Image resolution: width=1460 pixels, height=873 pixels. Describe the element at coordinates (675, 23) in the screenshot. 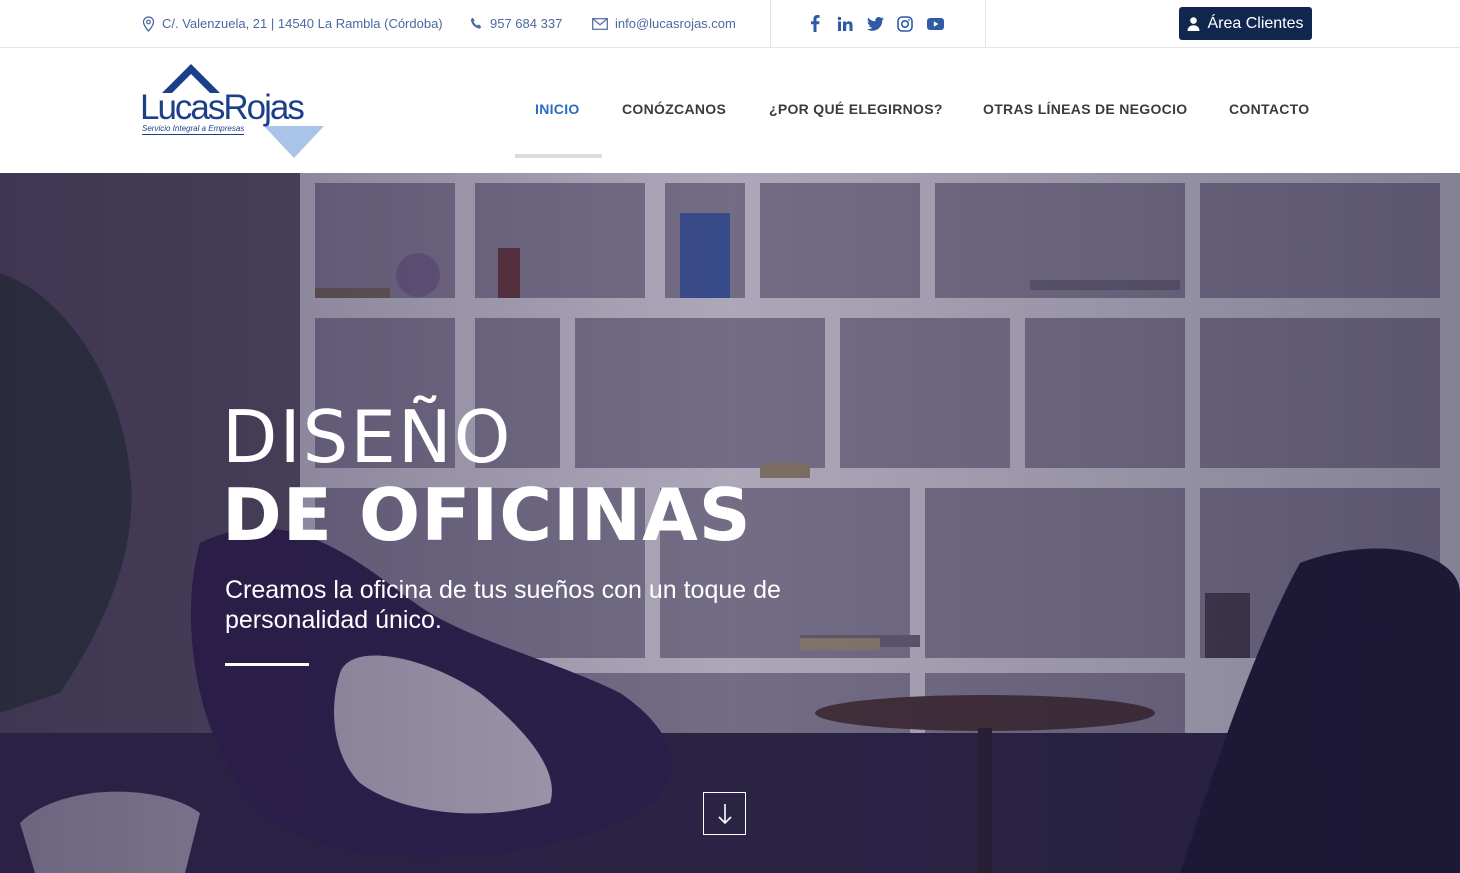

I see `email-text: info@lucasrojas.com` at that location.